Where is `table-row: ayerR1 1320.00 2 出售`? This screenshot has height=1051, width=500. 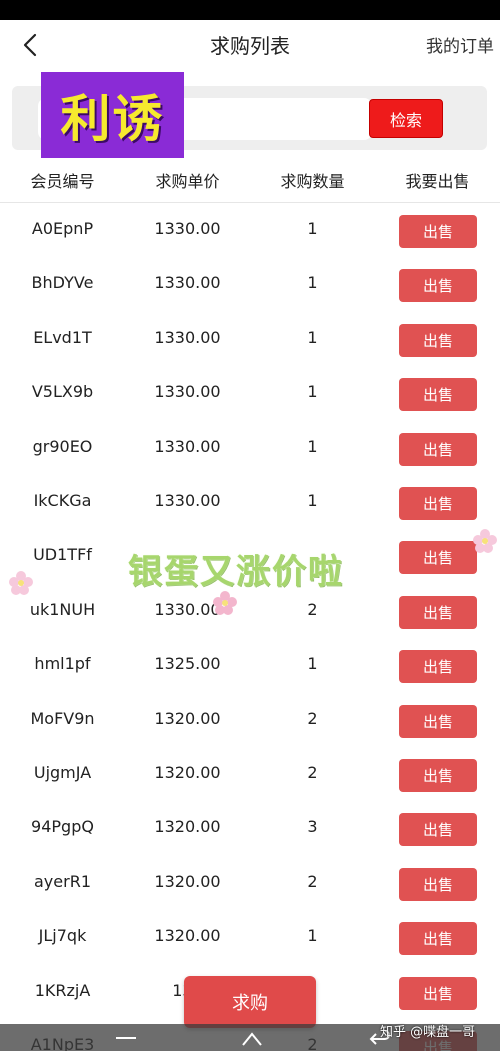
table-row: ayerR1 1320.00 2 出售 is located at coordinates (250, 884).